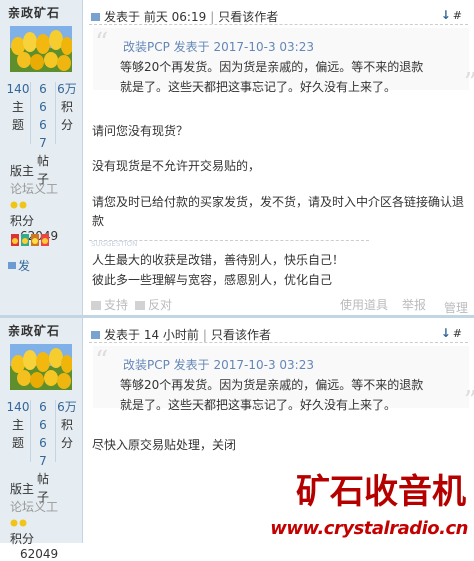 The image size is (474, 561). What do you see at coordinates (278, 202) in the screenshot?
I see `body-line: 请您及时已给付款的买家发货，发不货，请及时入中介区各链接确认退` at bounding box center [278, 202].